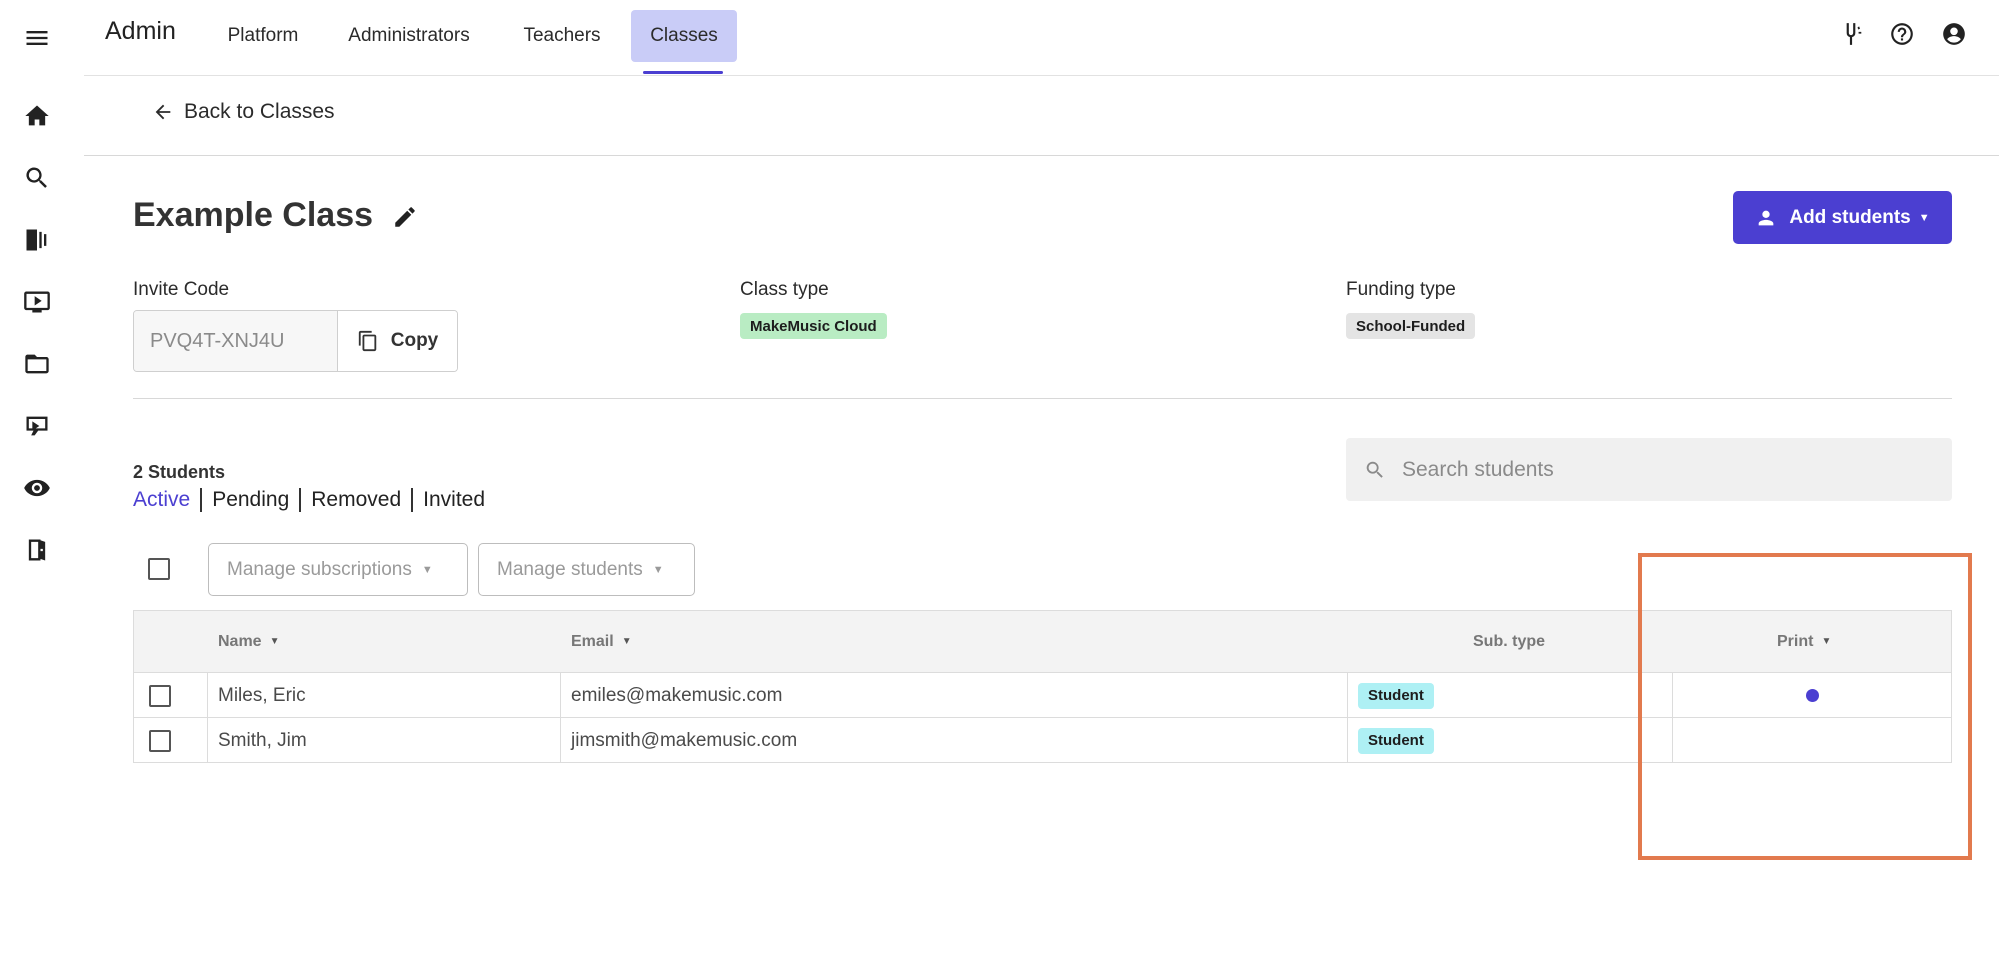  I want to click on person-icon, so click(1766, 217).